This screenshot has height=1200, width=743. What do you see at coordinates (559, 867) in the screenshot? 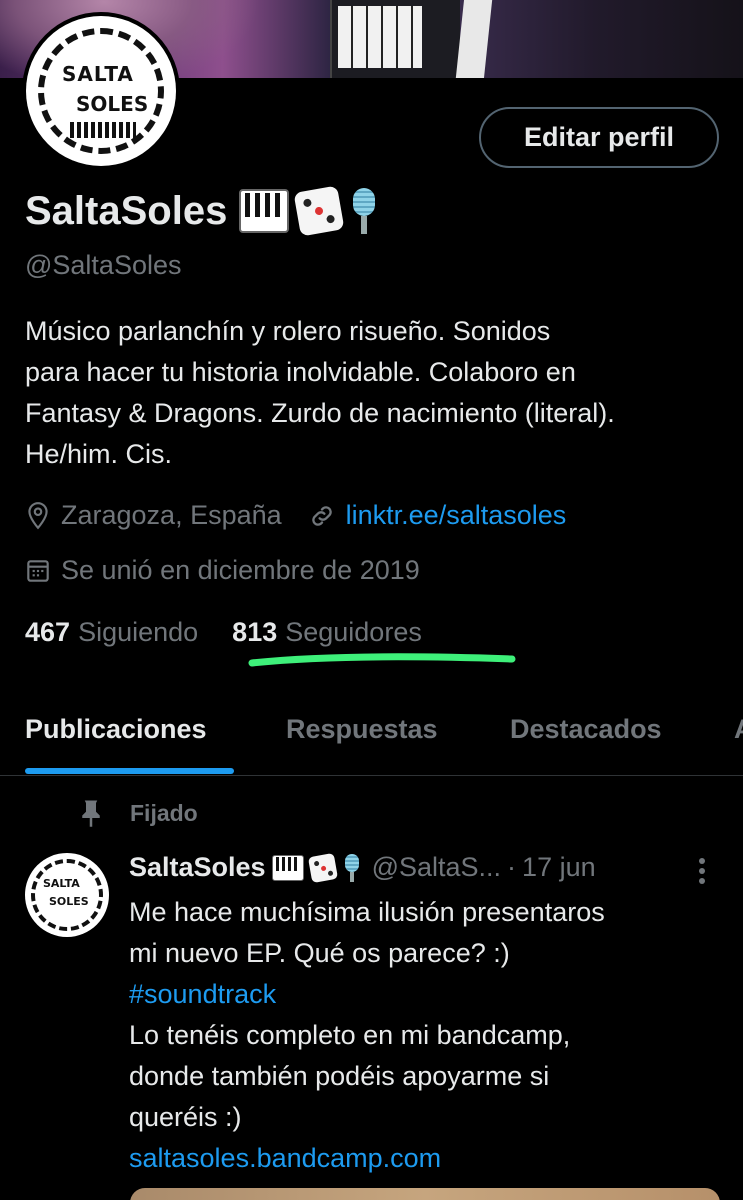
I see `post-date: 17 jun` at bounding box center [559, 867].